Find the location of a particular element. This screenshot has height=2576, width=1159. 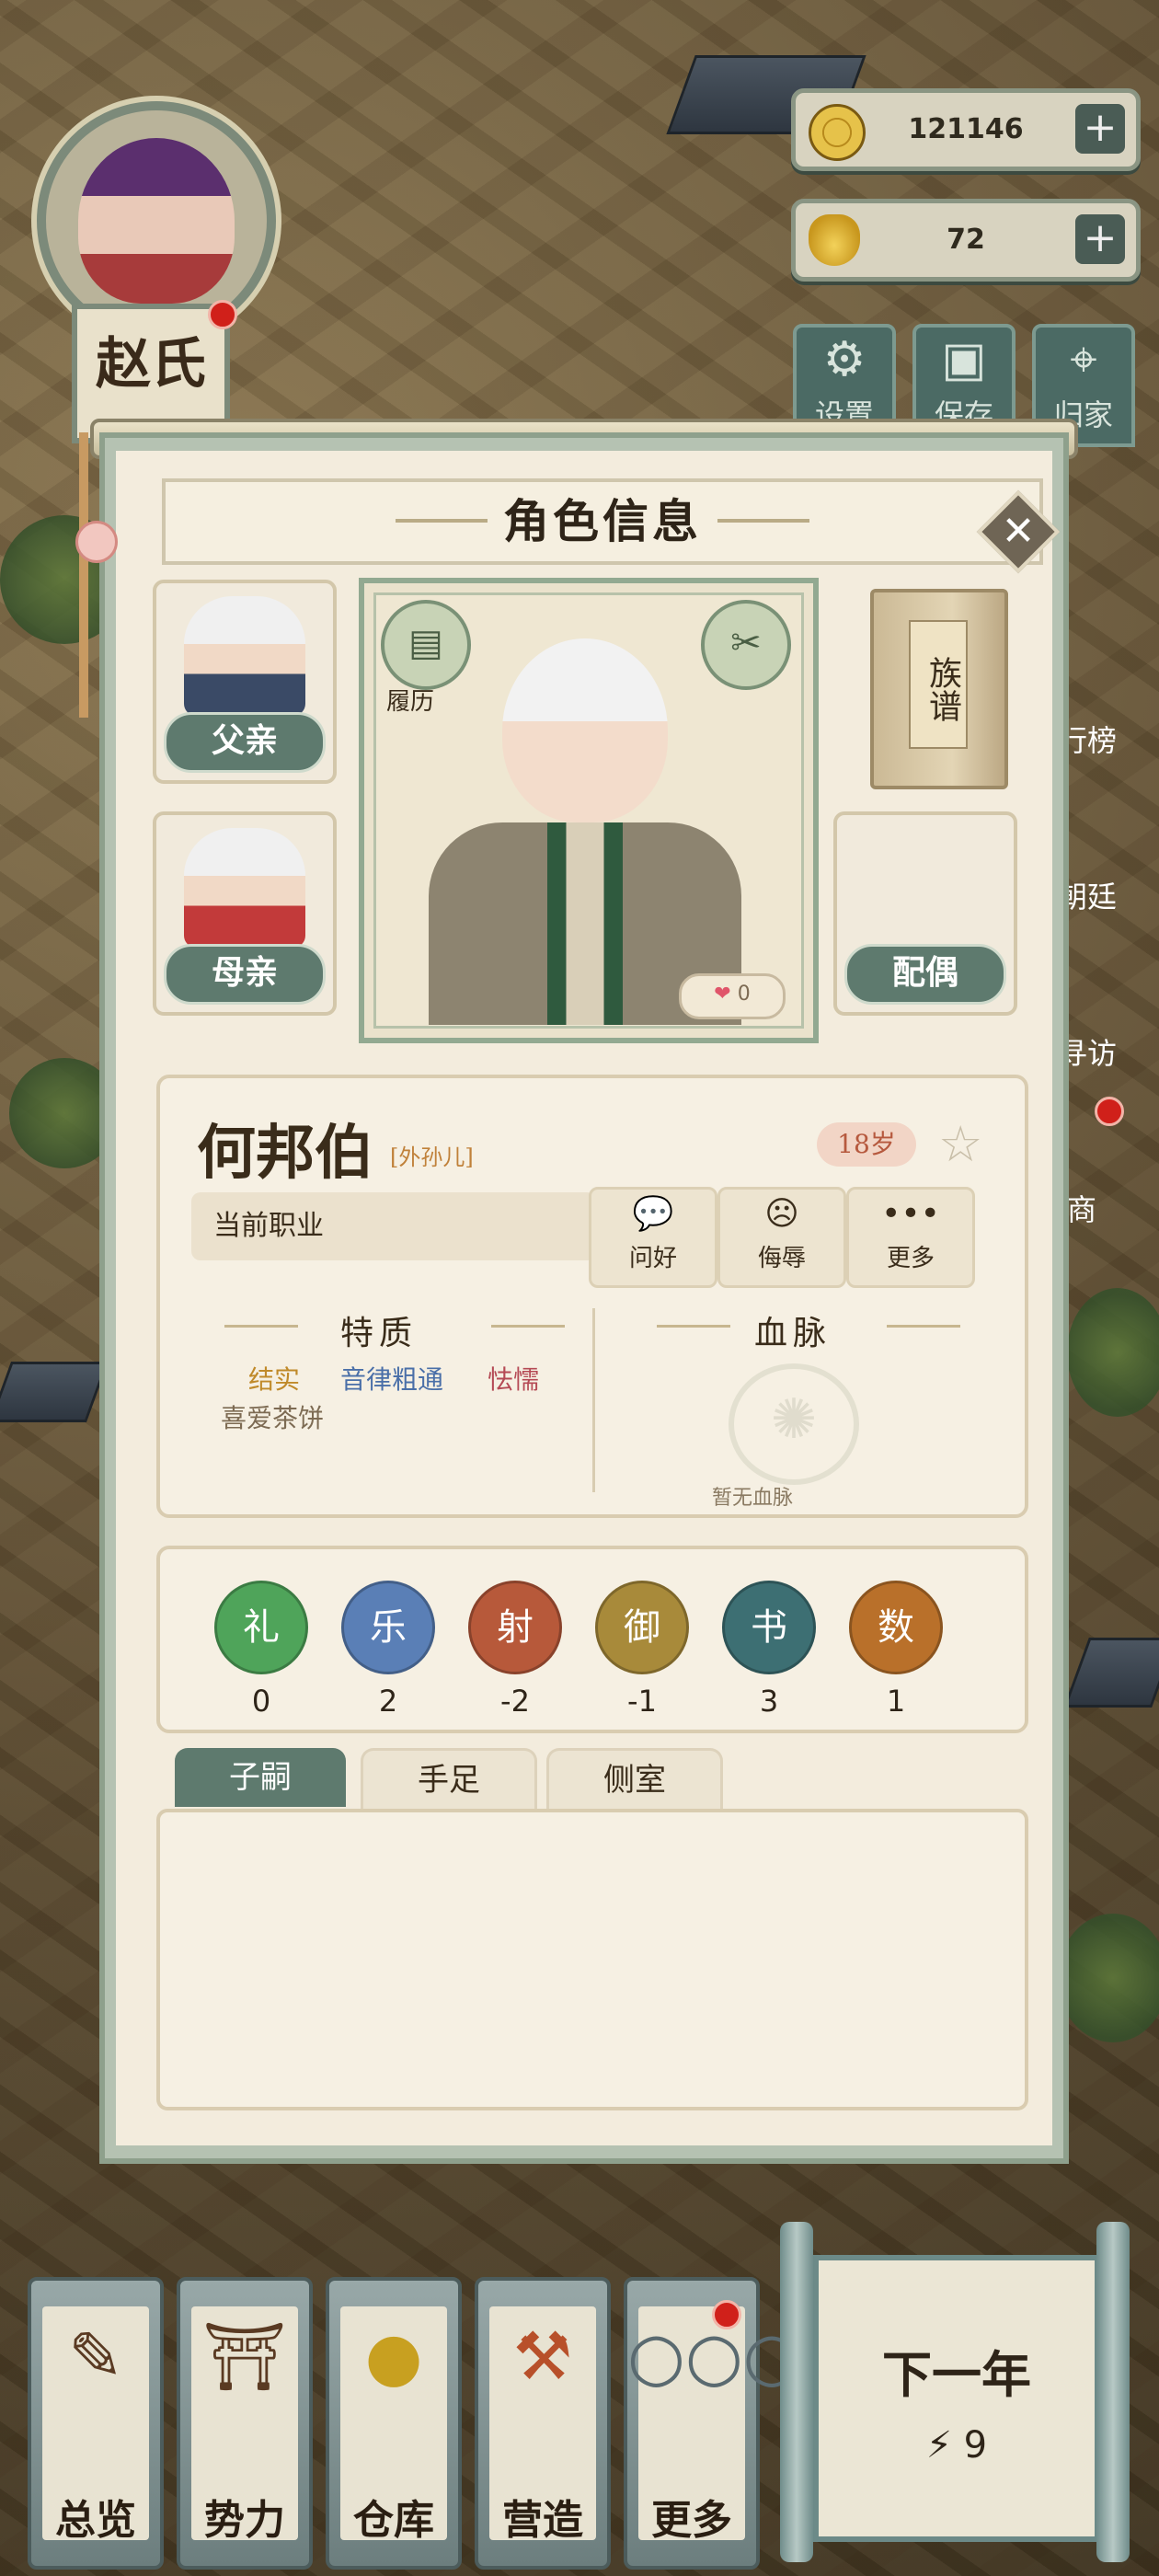

next-year-button: 下一年 ⚡ 9 is located at coordinates (959, 2392).